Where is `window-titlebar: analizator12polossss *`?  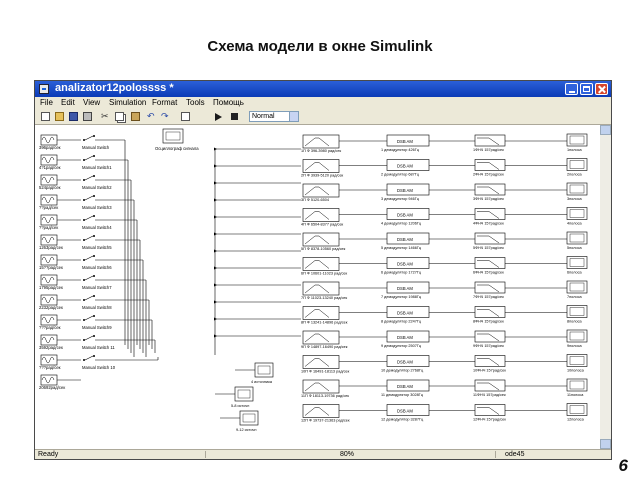
window-titlebar: analizator12polossss * is located at coordinates (323, 89).